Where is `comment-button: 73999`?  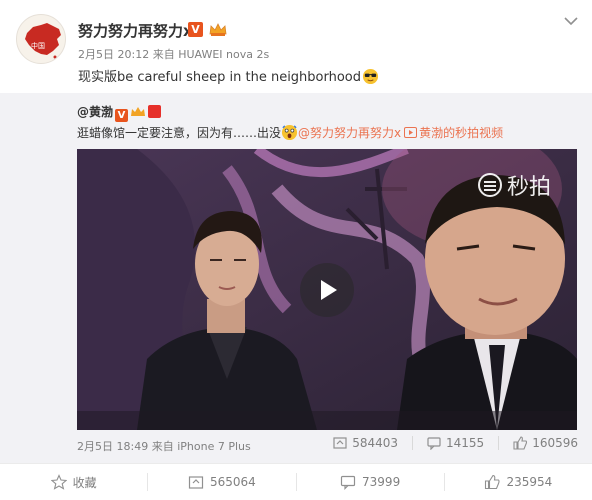
comment-button: 73999 is located at coordinates (369, 482).